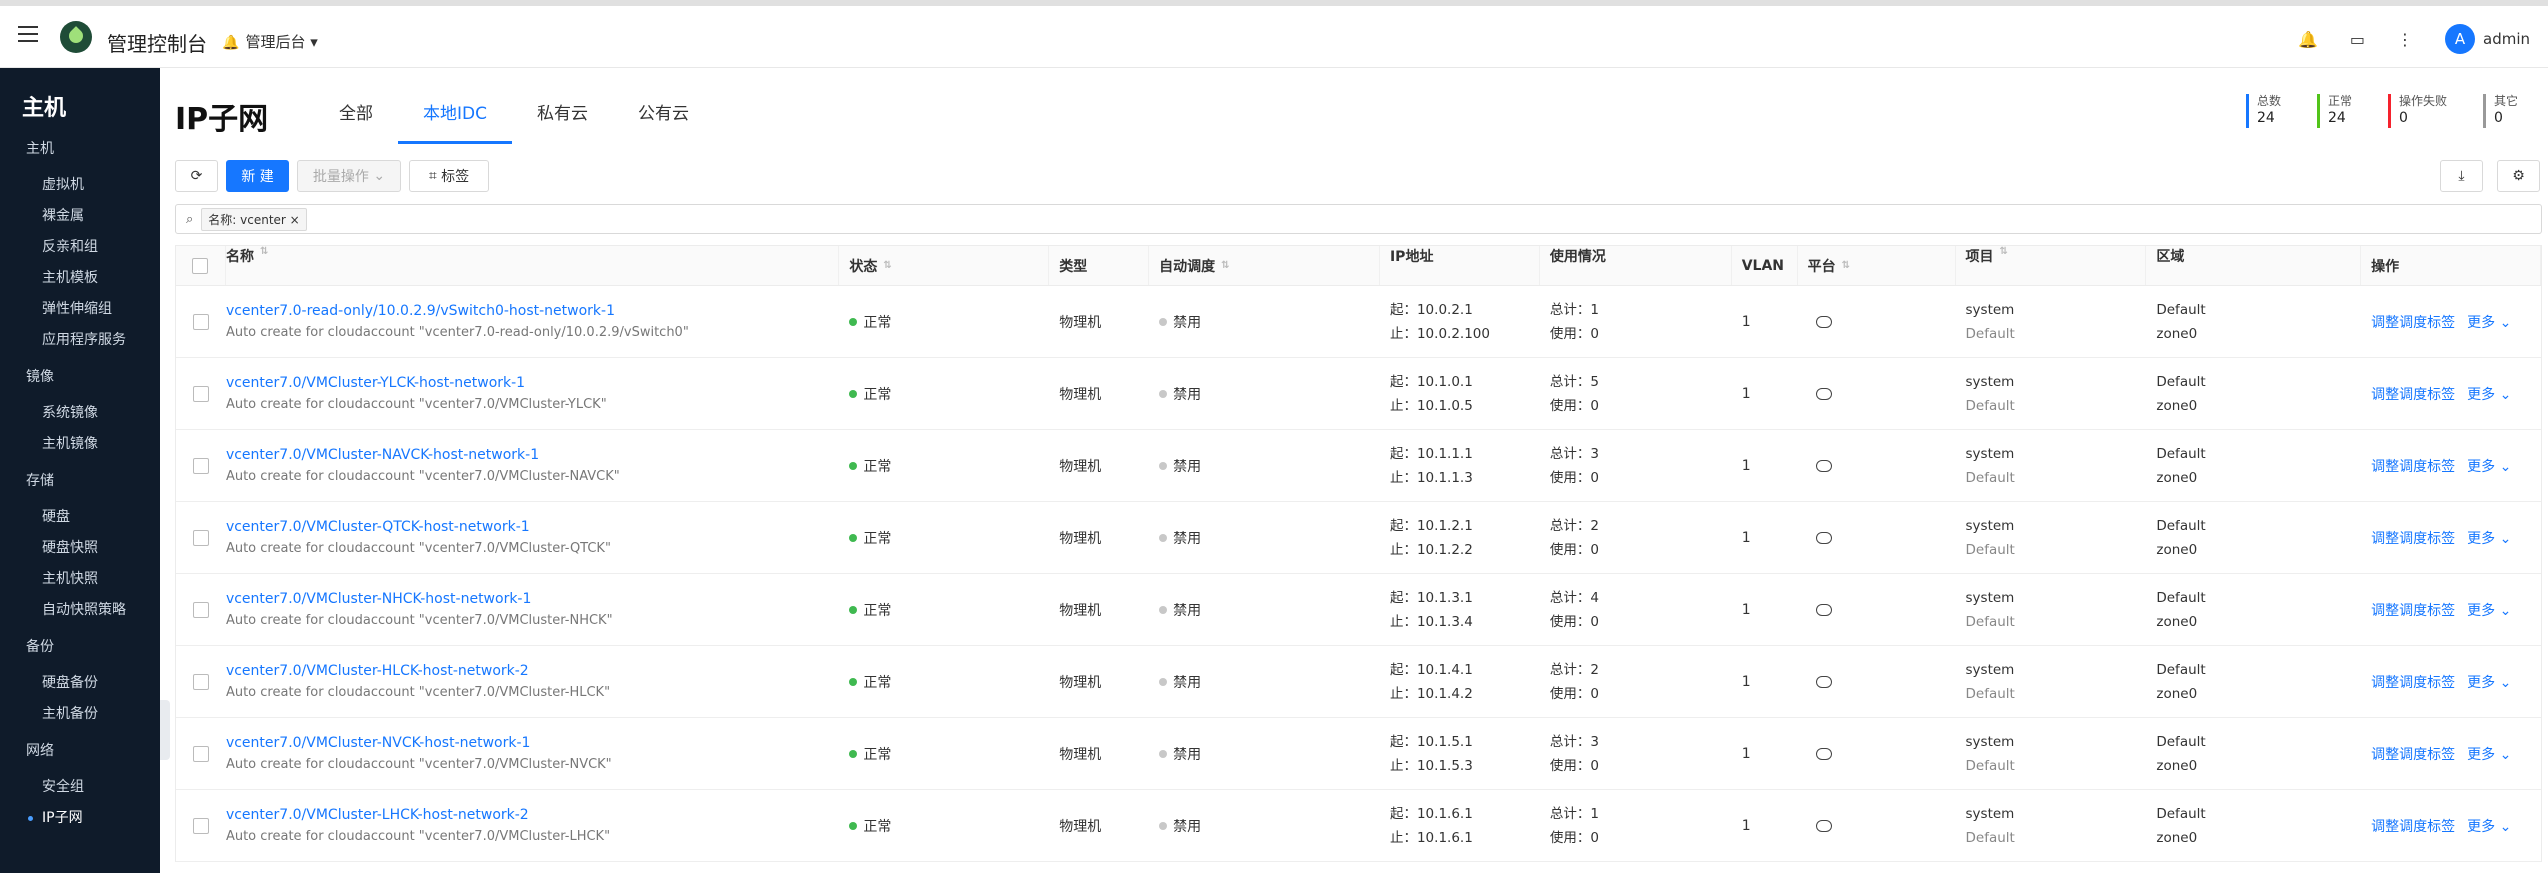  What do you see at coordinates (80, 548) in the screenshot?
I see `sidebar-item: 硬盘快照` at bounding box center [80, 548].